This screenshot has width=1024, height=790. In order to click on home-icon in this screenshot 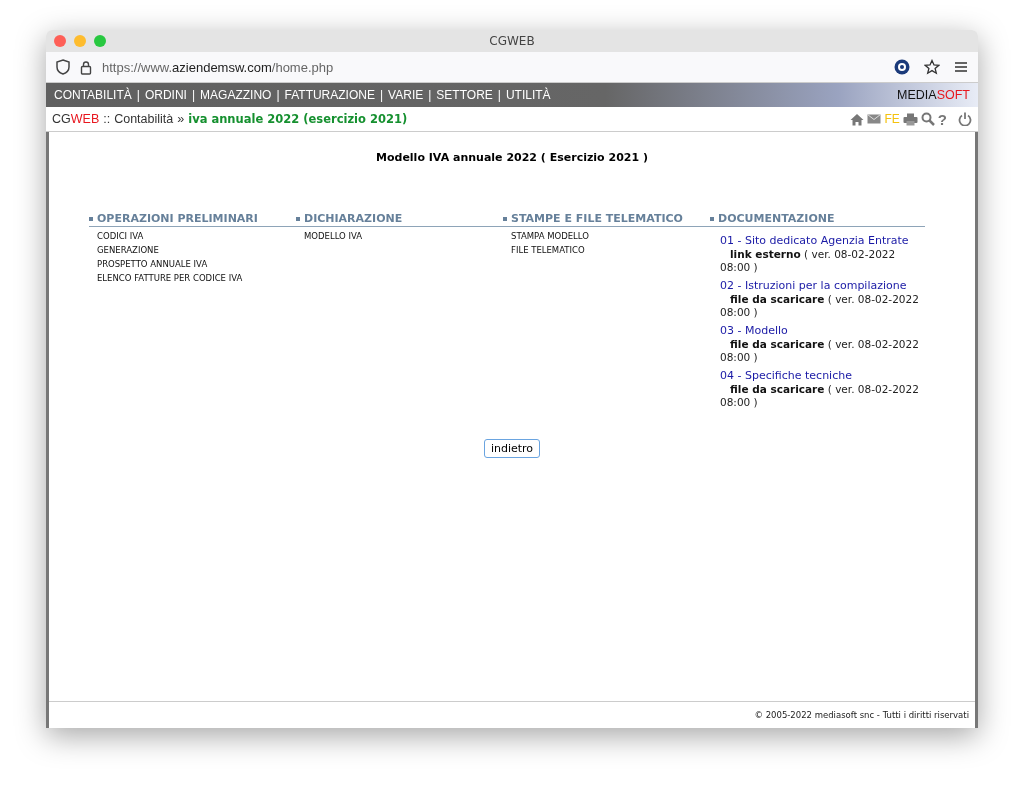, I will do `click(857, 119)`.